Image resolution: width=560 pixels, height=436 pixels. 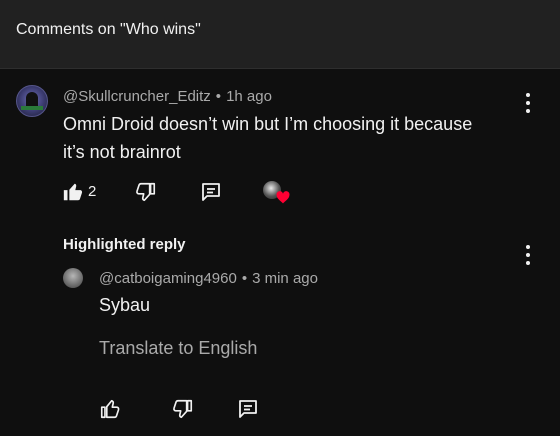 What do you see at coordinates (249, 96) in the screenshot?
I see `comment-time: 1h ago` at bounding box center [249, 96].